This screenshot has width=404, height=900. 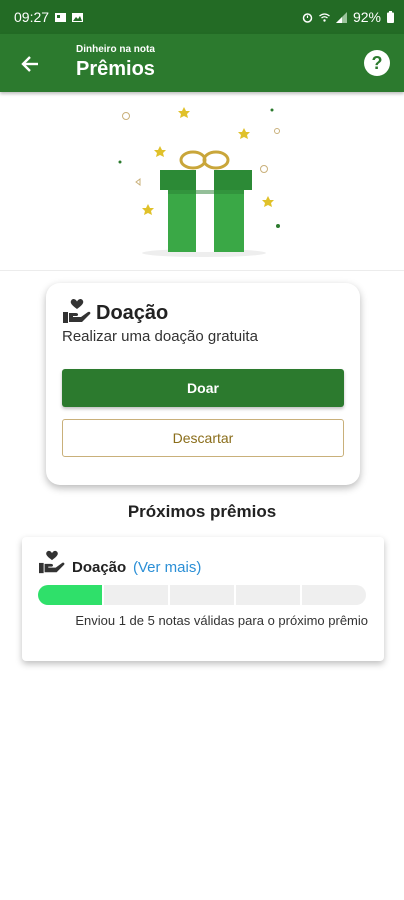 I want to click on reward-progress-bar, so click(x=202, y=595).